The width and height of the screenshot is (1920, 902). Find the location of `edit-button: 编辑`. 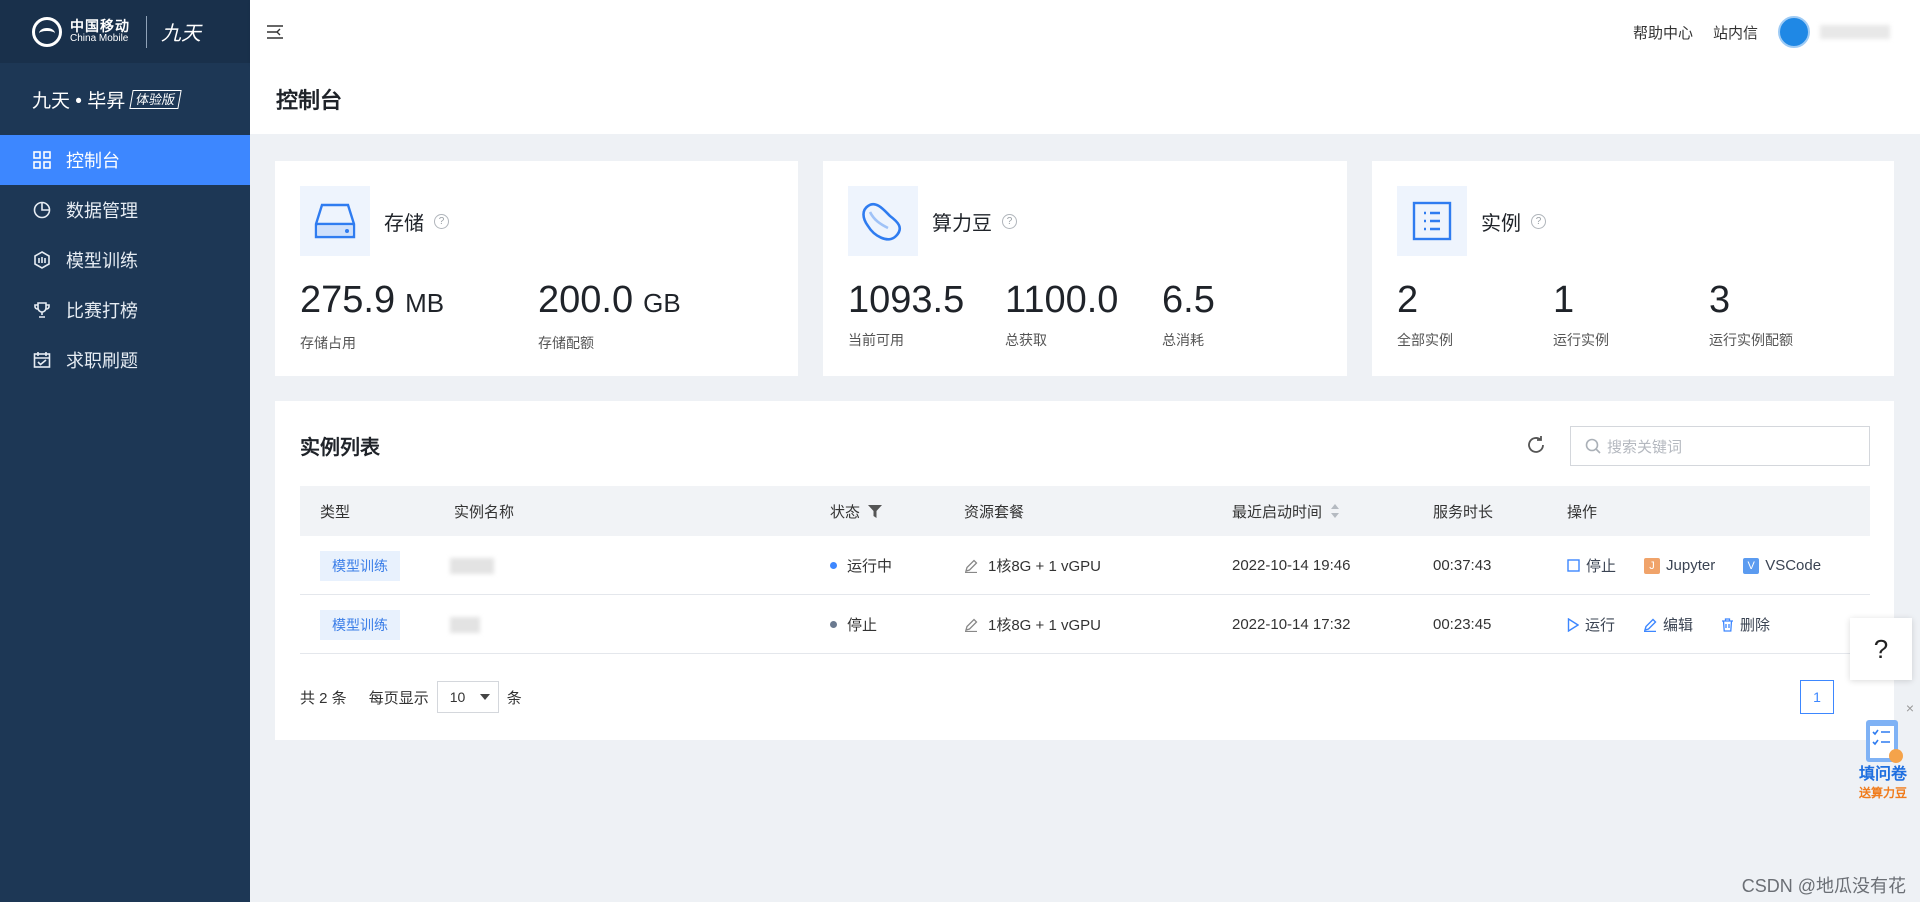

edit-button: 编辑 is located at coordinates (1668, 624).